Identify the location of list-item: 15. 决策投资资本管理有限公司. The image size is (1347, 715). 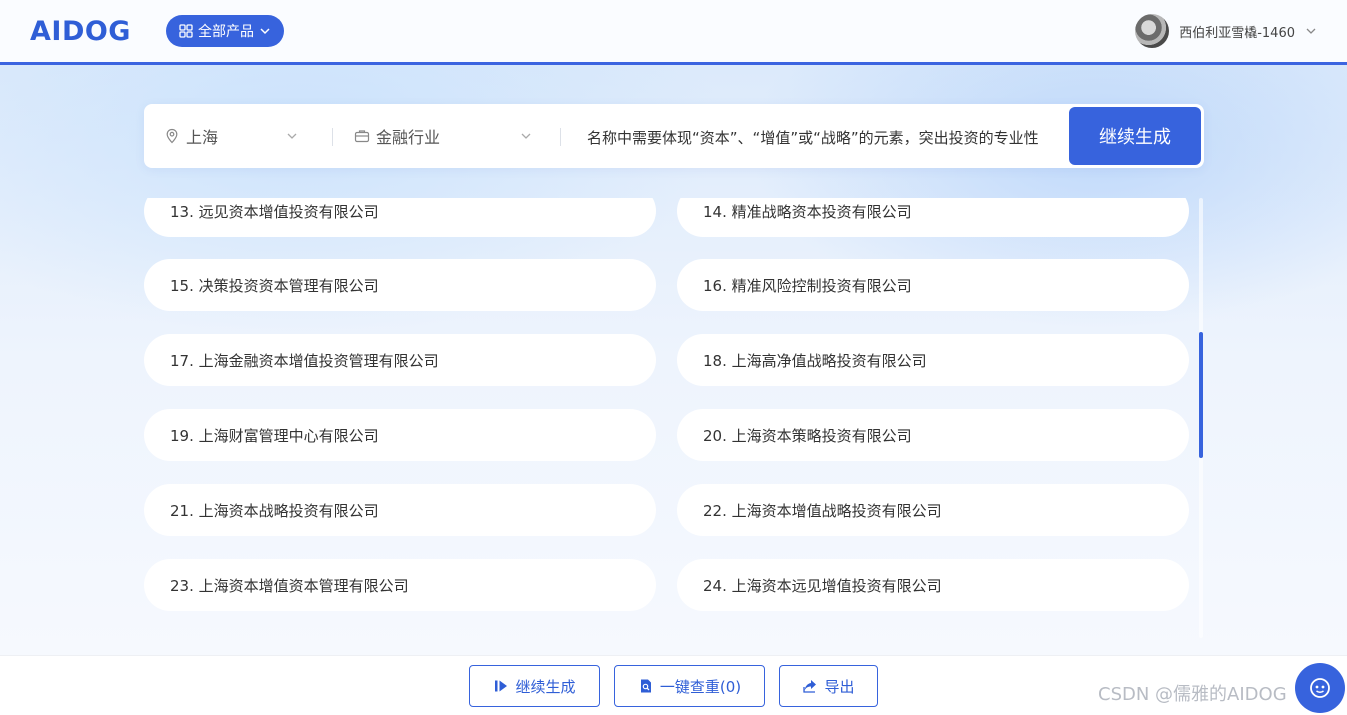
(400, 285).